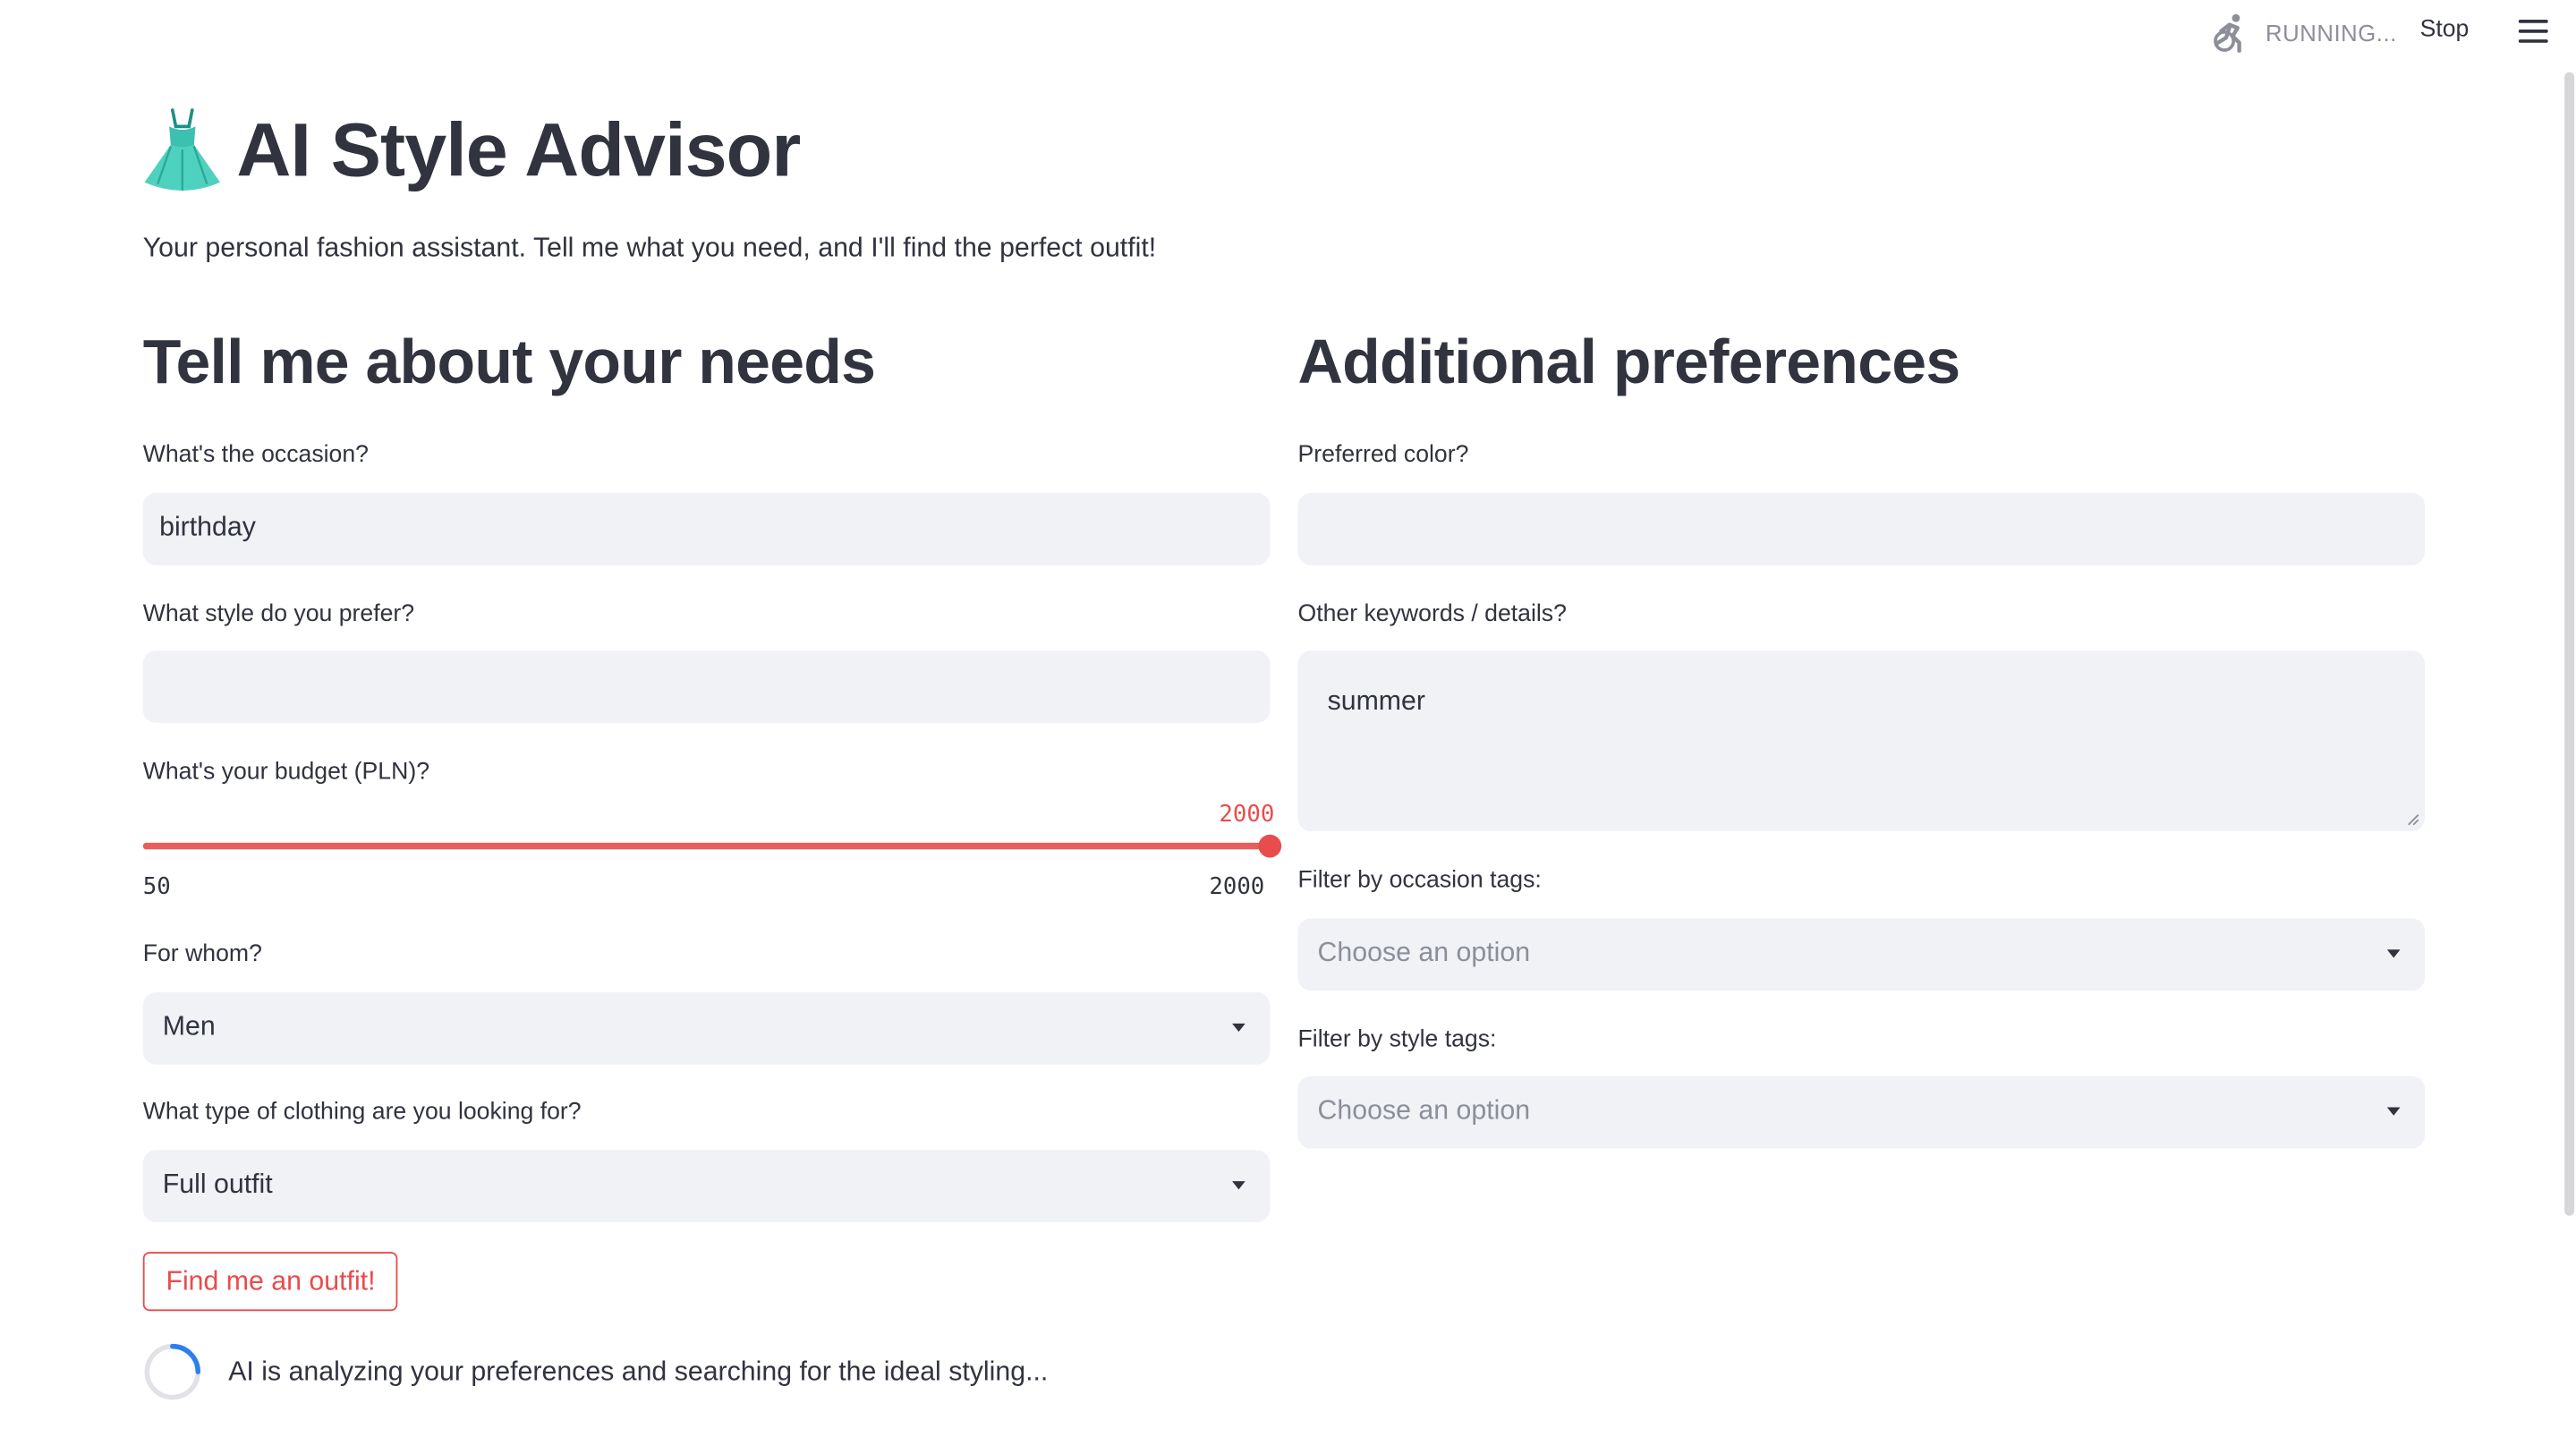  What do you see at coordinates (1861, 954) in the screenshot?
I see `occasion-tags-multiselect: Choose an option` at bounding box center [1861, 954].